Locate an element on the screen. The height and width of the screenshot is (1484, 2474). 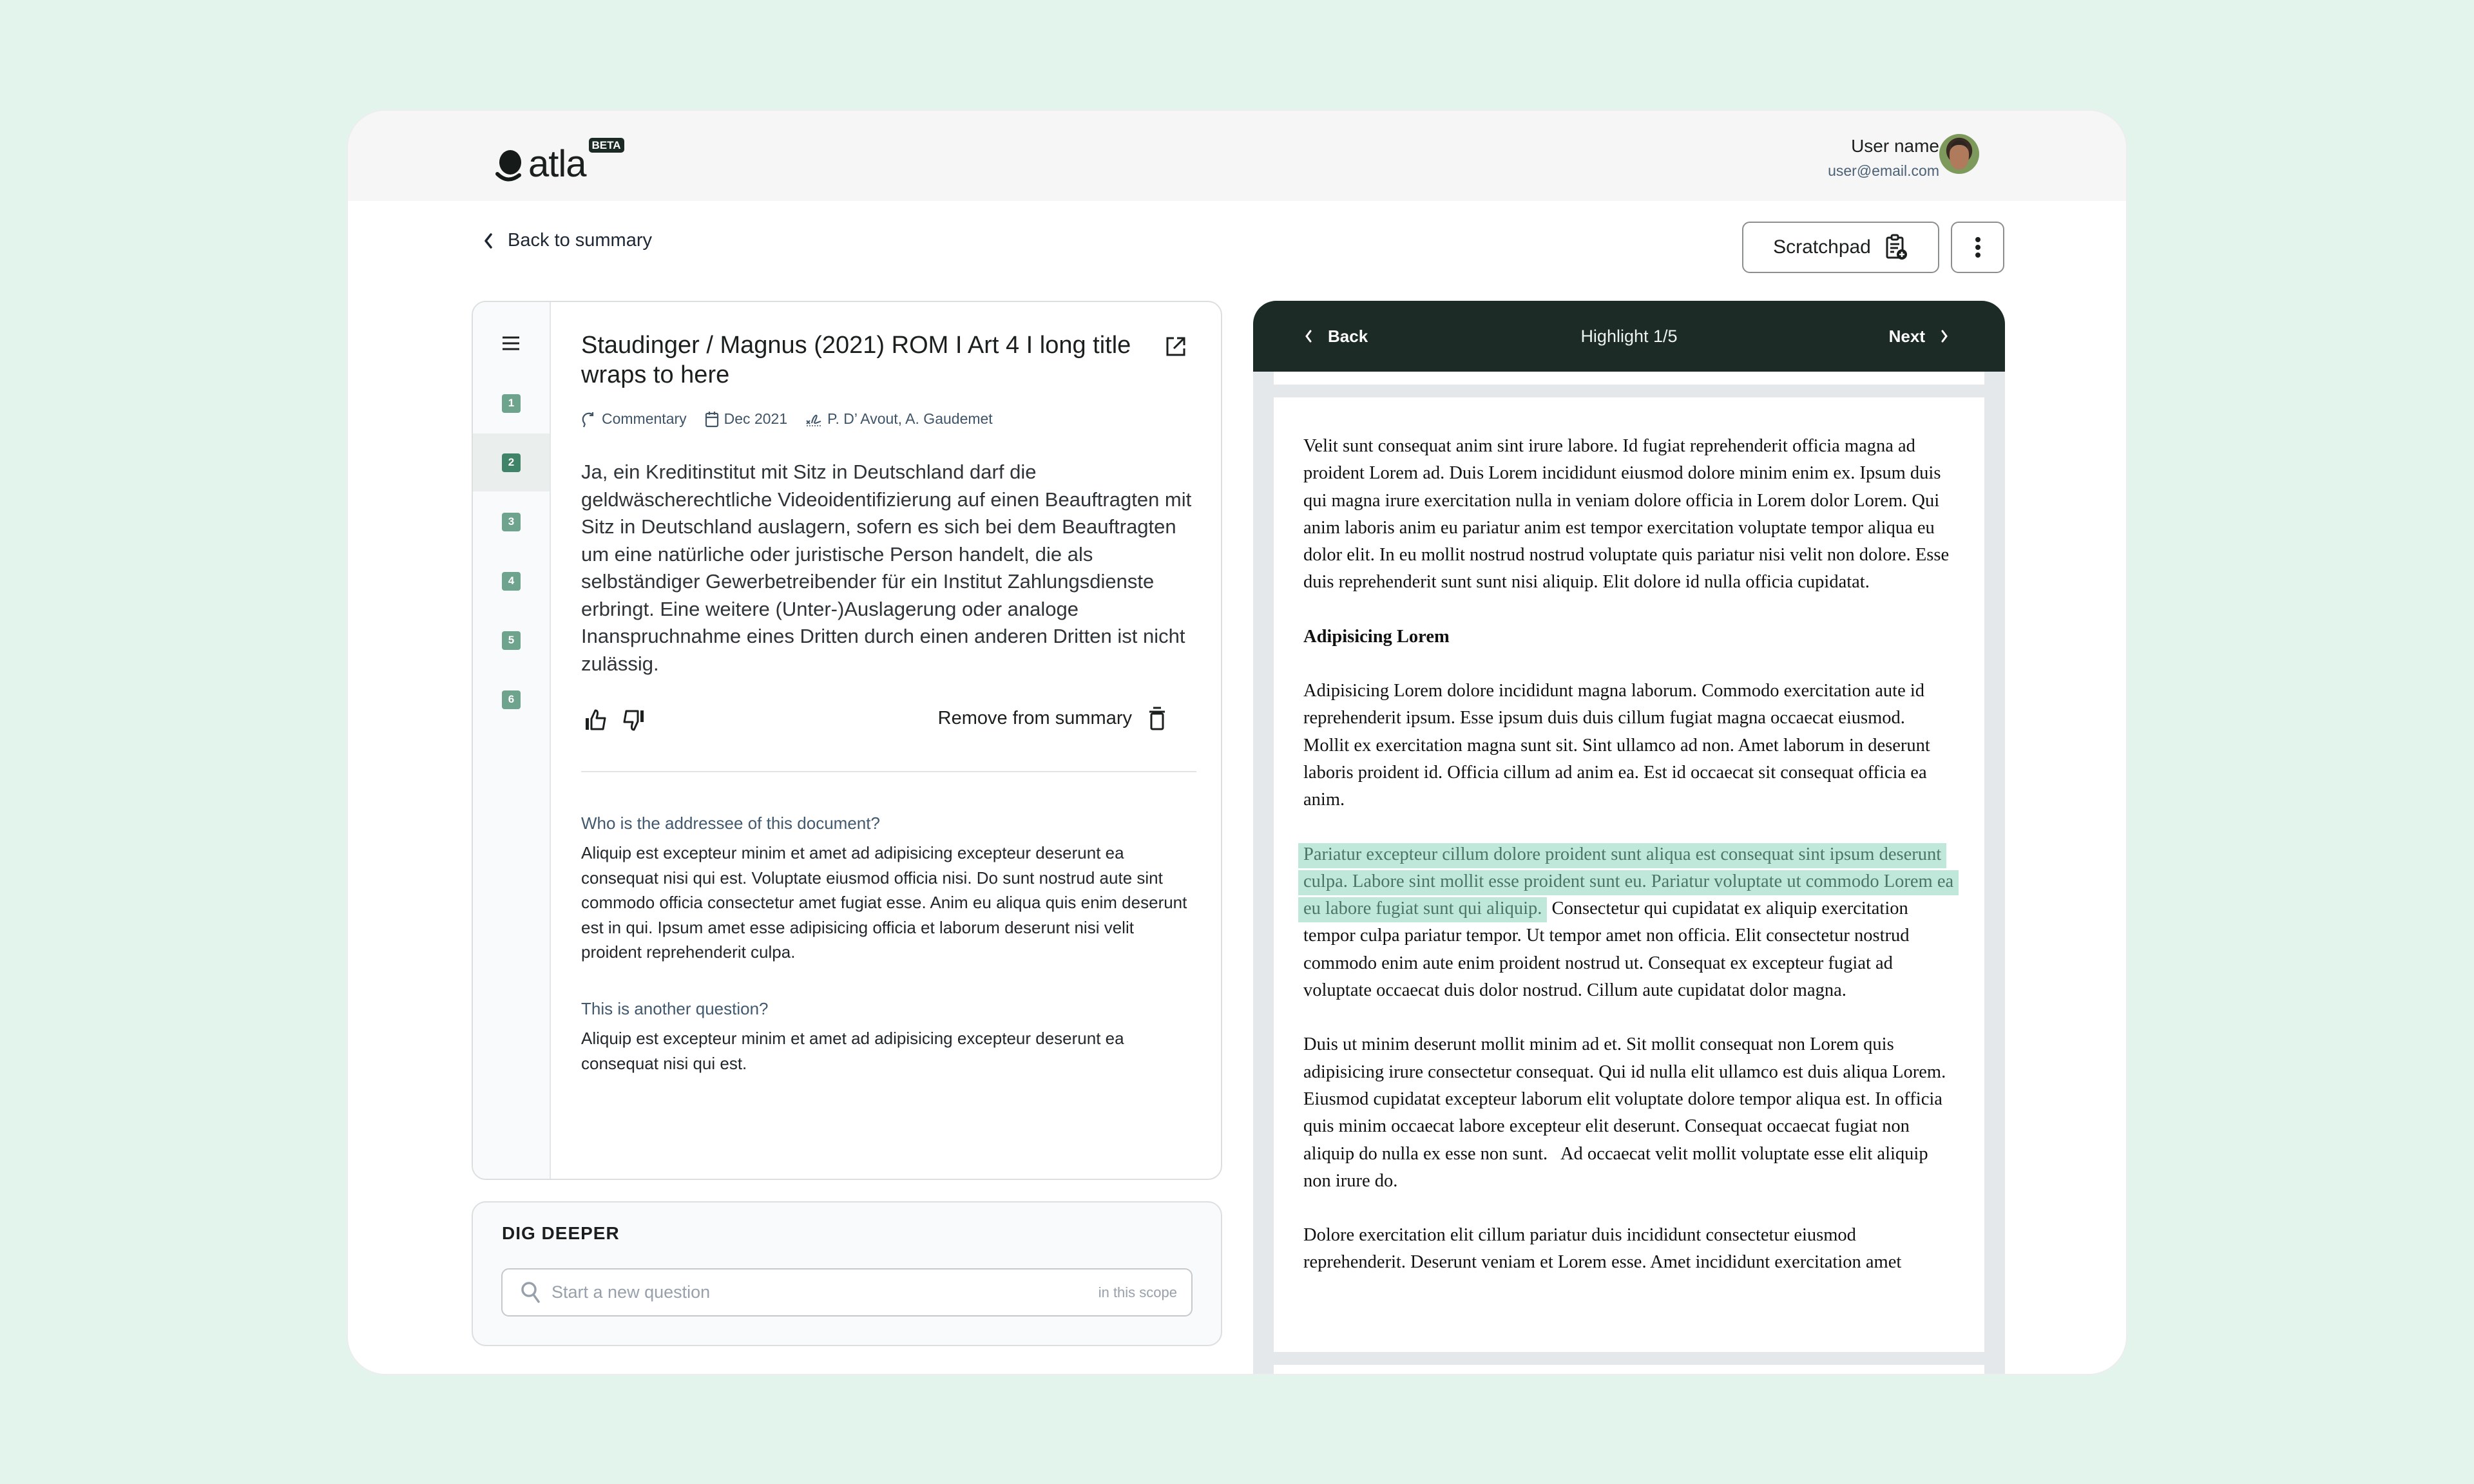
thumbs-up-icon is located at coordinates (596, 720).